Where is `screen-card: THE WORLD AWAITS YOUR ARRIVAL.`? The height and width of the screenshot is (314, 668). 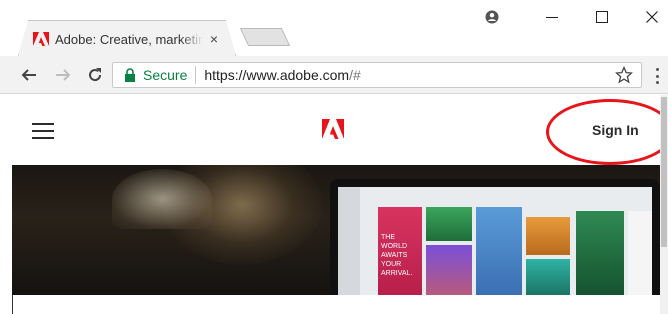 screen-card: THE WORLD AWAITS YOUR ARRIVAL. is located at coordinates (400, 251).